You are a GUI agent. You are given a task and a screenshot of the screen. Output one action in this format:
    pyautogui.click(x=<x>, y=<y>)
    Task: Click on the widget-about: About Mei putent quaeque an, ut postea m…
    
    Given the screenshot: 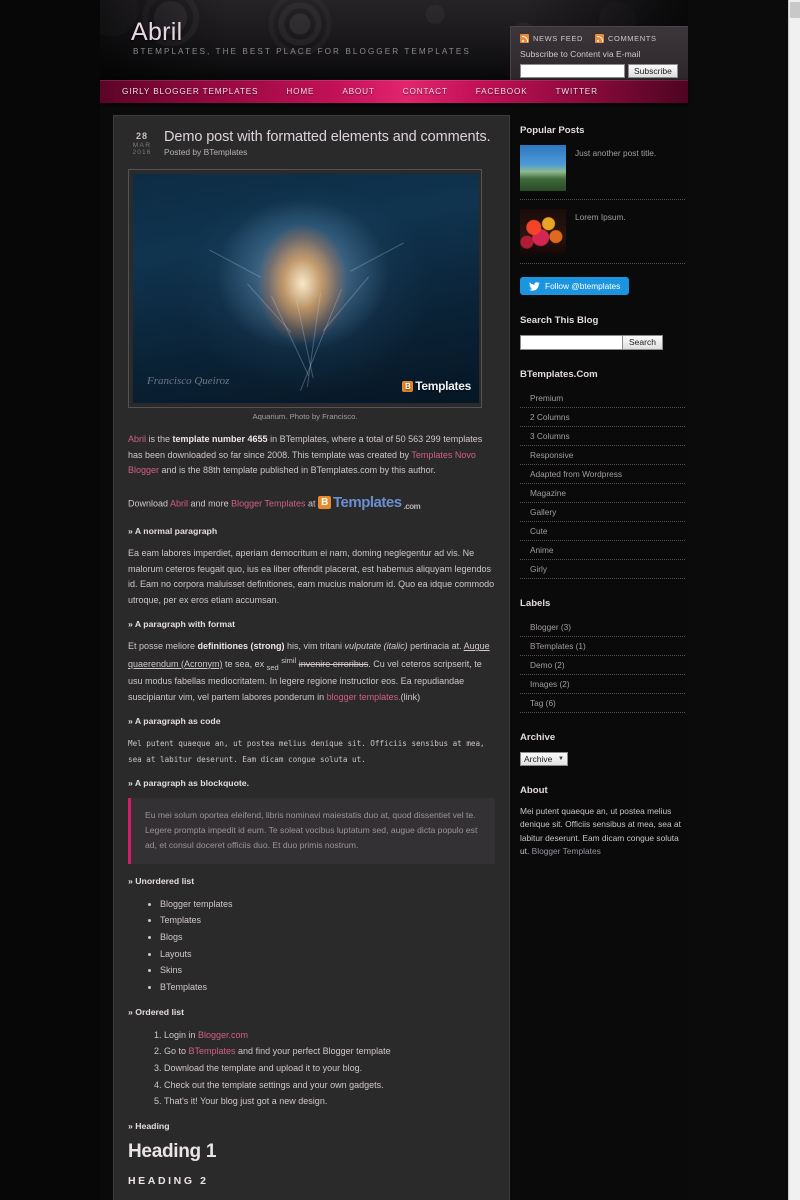 What is the action you would take?
    pyautogui.click(x=602, y=822)
    